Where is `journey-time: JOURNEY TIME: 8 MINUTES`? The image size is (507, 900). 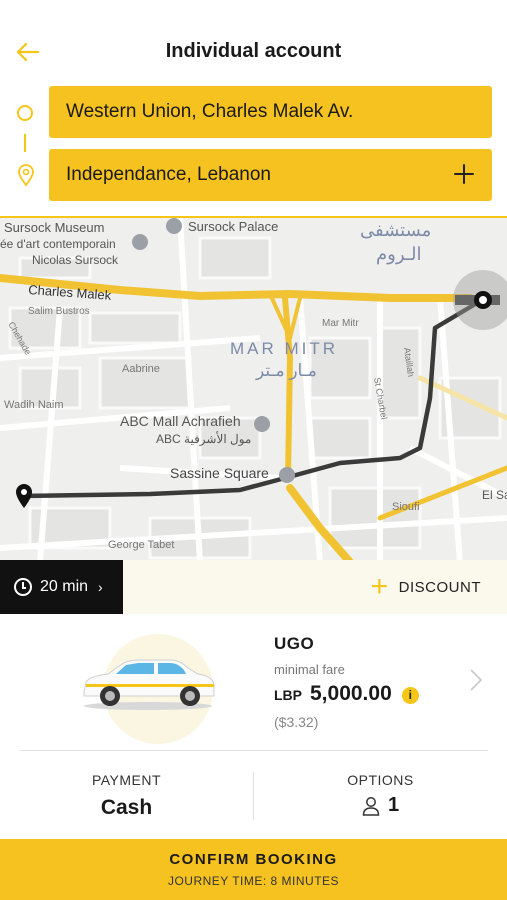
journey-time: JOURNEY TIME: 8 MINUTES is located at coordinates (253, 881).